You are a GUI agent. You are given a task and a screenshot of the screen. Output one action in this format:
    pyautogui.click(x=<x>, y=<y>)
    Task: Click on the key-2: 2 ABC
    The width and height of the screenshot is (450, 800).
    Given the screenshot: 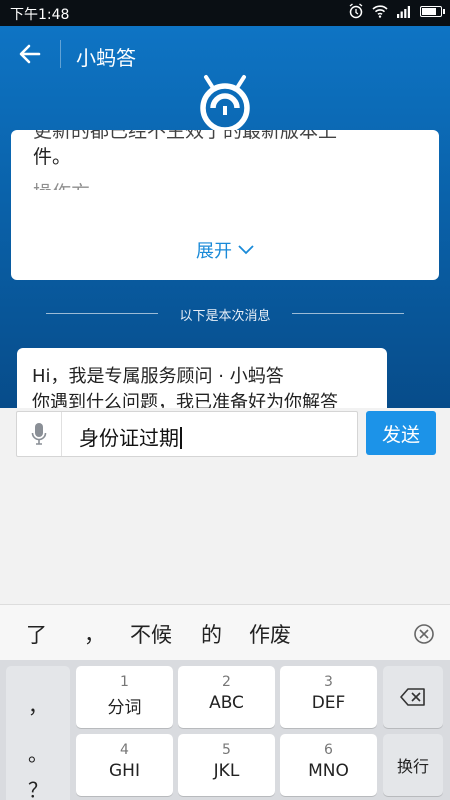 What is the action you would take?
    pyautogui.click(x=226, y=697)
    